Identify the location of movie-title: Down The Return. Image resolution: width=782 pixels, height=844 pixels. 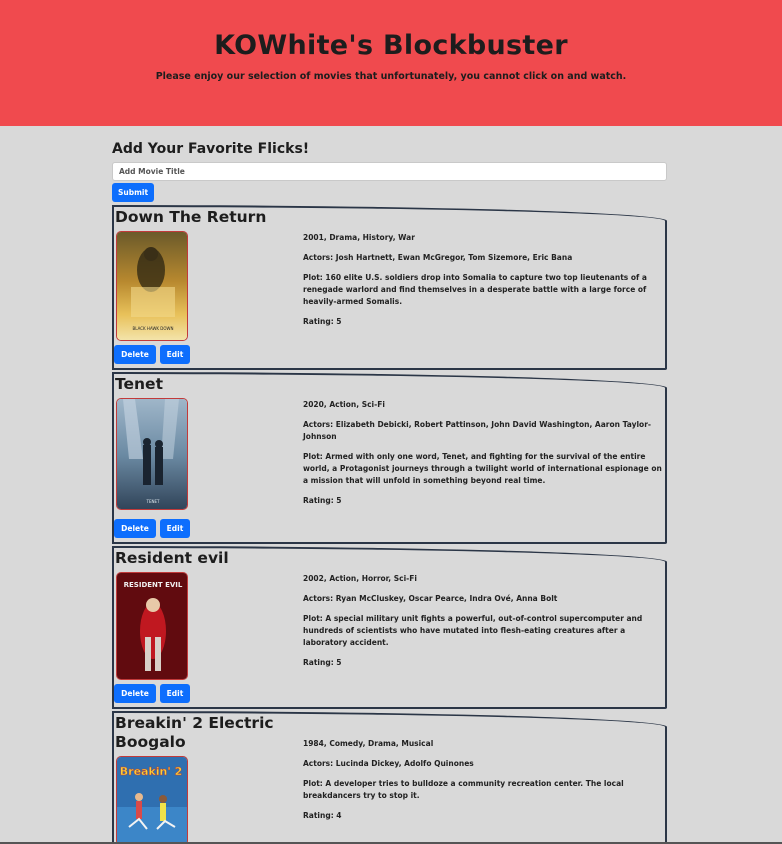
(191, 217).